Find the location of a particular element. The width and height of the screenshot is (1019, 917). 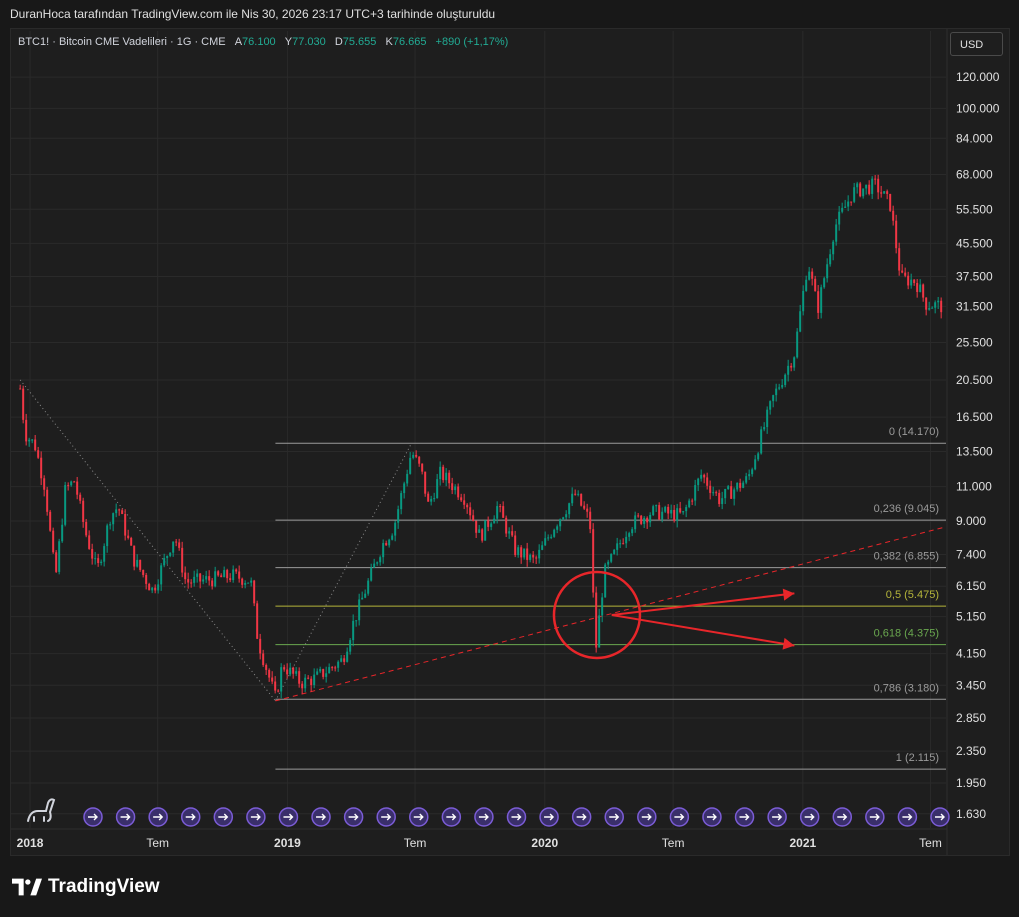

red-arrow is located at coordinates (703, 630).